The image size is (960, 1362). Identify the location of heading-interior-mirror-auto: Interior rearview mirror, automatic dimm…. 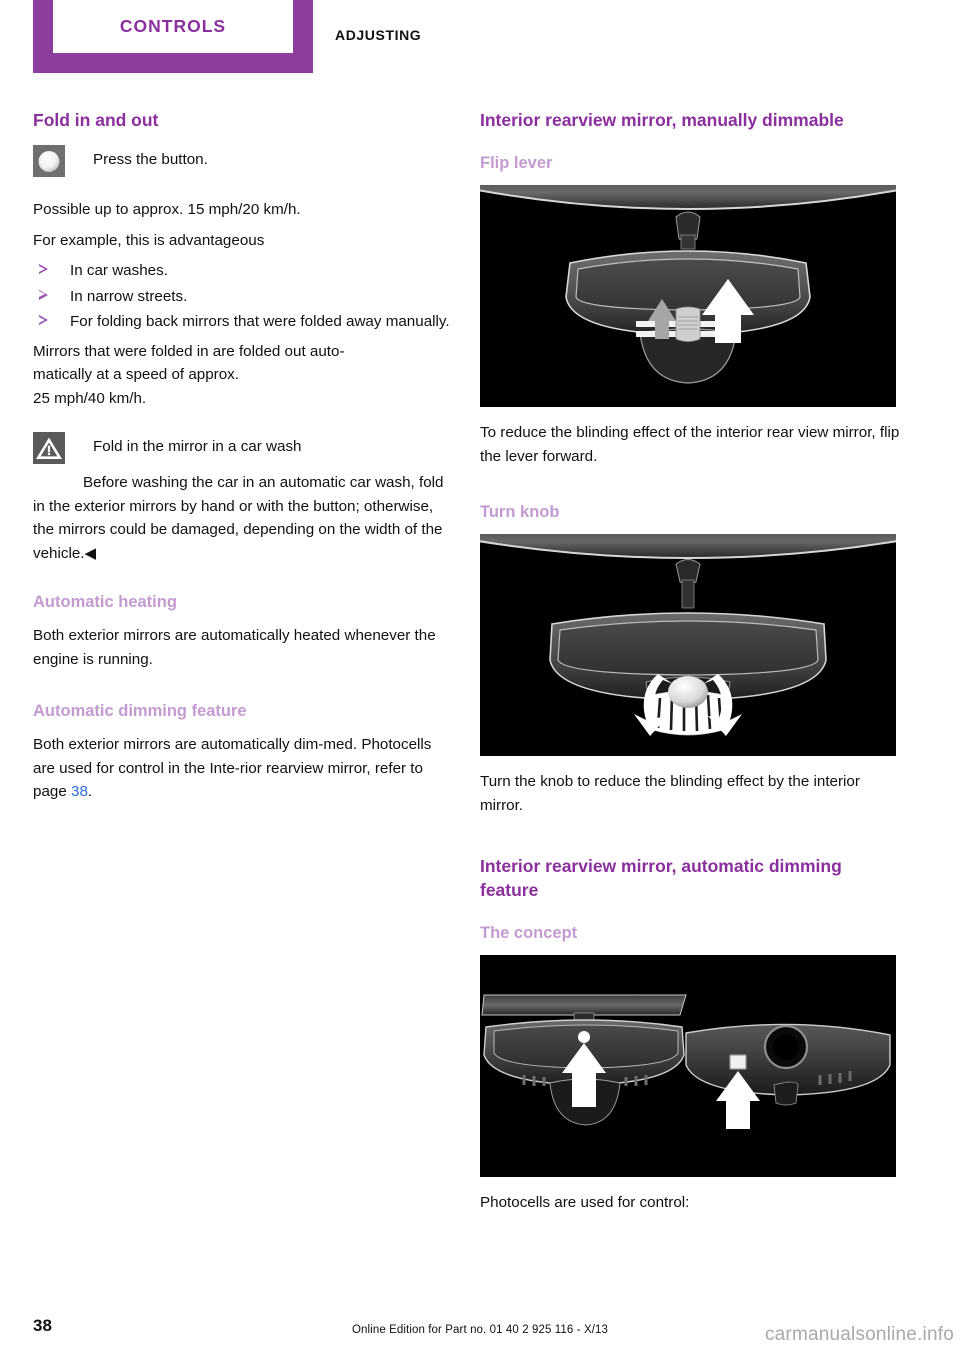
(661, 878).